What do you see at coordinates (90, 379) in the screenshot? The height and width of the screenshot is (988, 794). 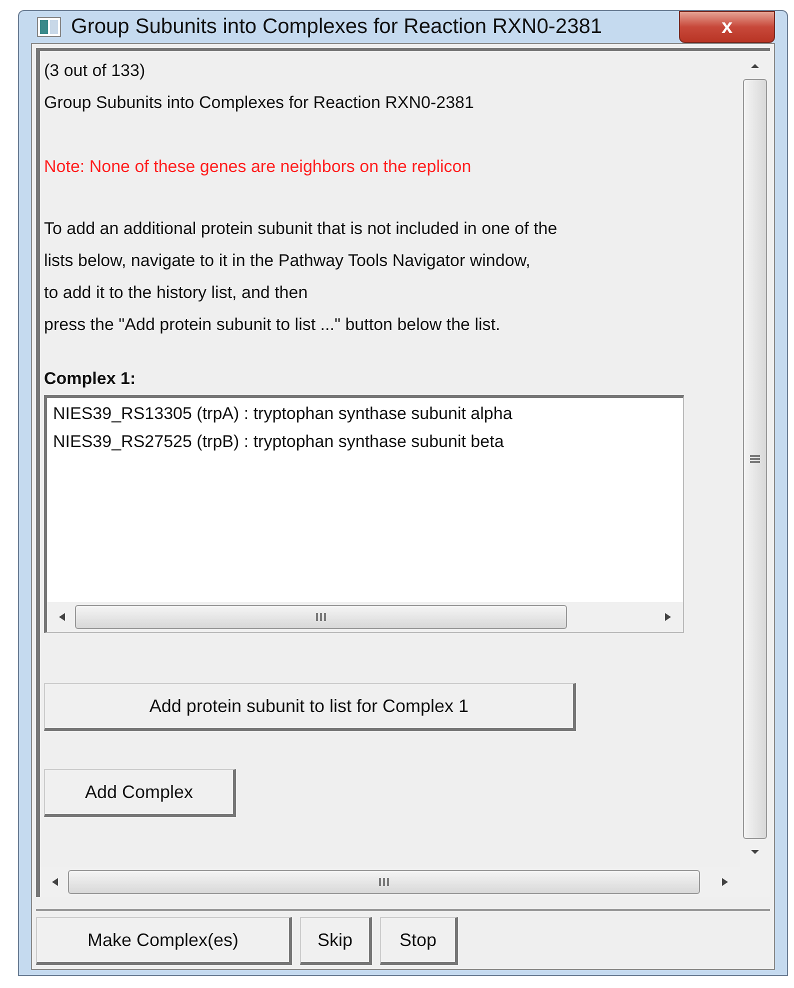 I see `complex-label: Complex 1:` at bounding box center [90, 379].